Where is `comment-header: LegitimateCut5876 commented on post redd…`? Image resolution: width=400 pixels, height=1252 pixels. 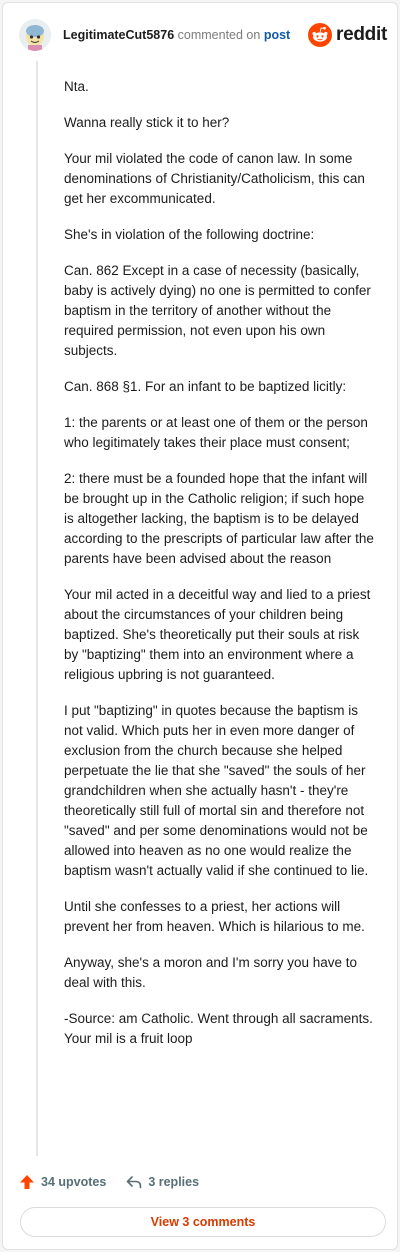 comment-header: LegitimateCut5876 commented on post redd… is located at coordinates (203, 36).